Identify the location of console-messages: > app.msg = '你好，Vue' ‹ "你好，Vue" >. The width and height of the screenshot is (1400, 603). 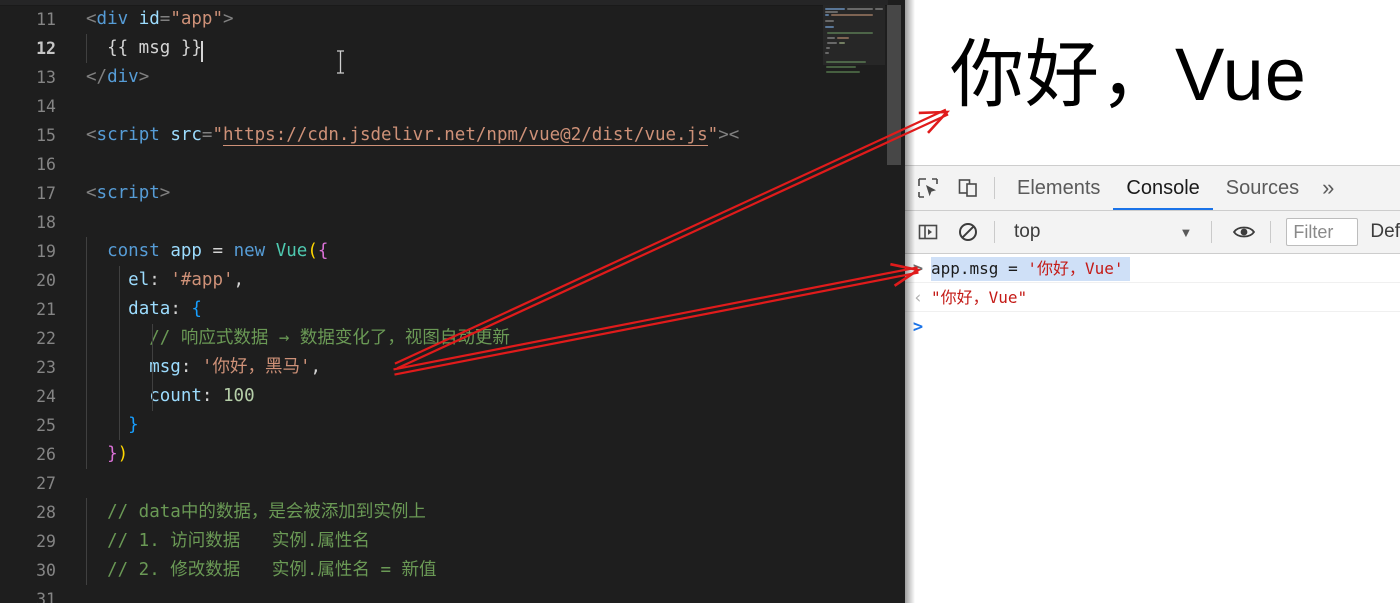
(1152, 297).